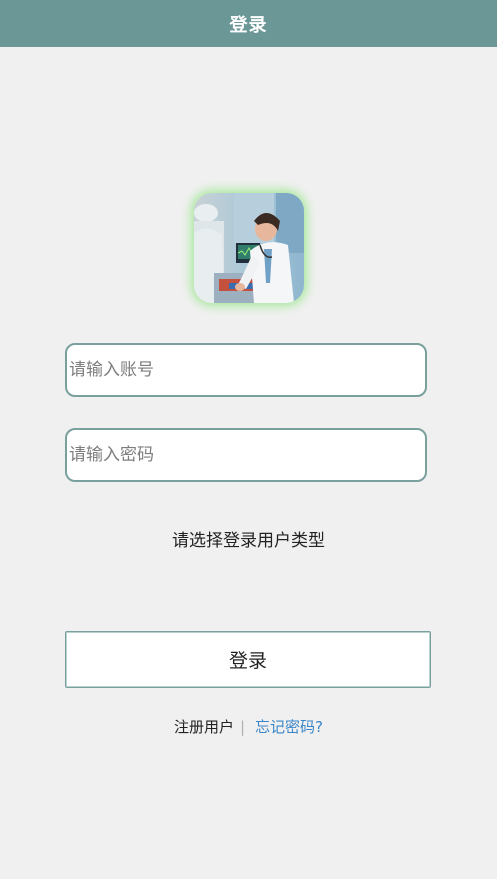 Image resolution: width=497 pixels, height=879 pixels. I want to click on doctor-photo-icon, so click(249, 248).